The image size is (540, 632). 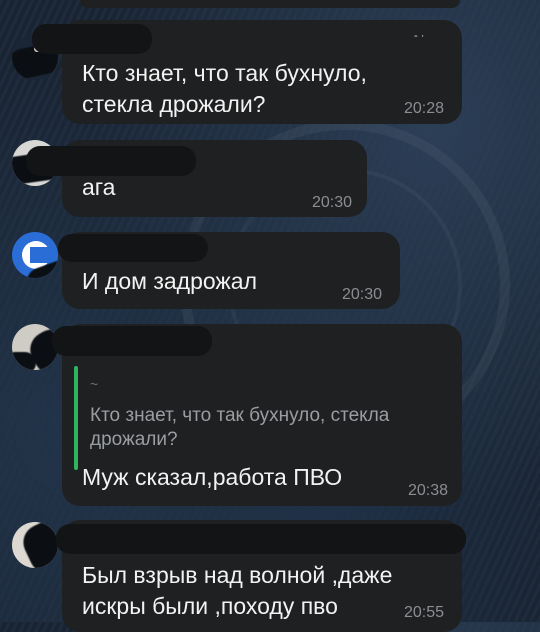 I want to click on message-bubble: И дом задрожал 20:30, so click(x=229, y=270).